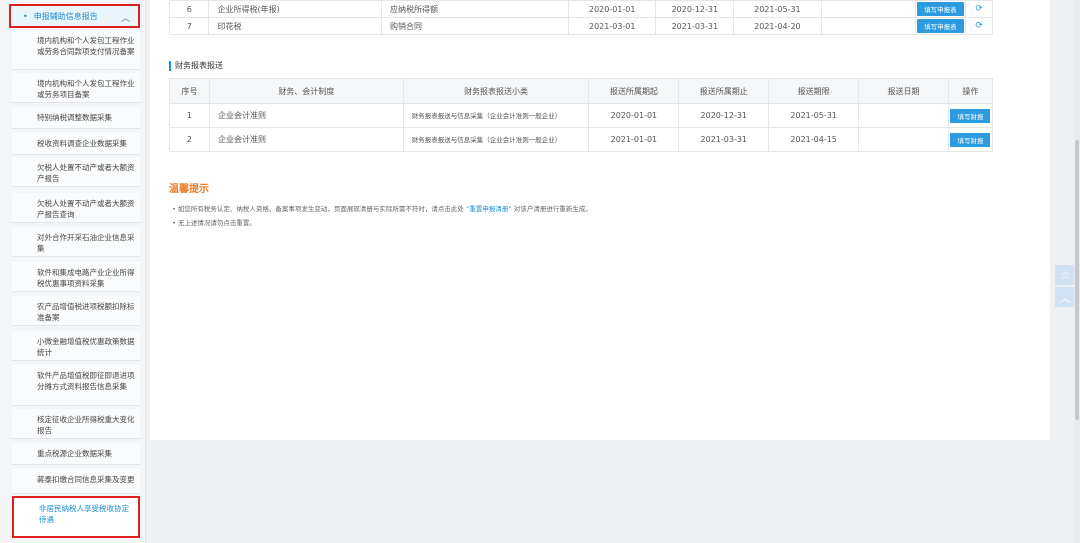 Image resolution: width=1080 pixels, height=543 pixels. I want to click on sidebar-item: 欠税人处置不动产或者大额资产报告, so click(76, 172).